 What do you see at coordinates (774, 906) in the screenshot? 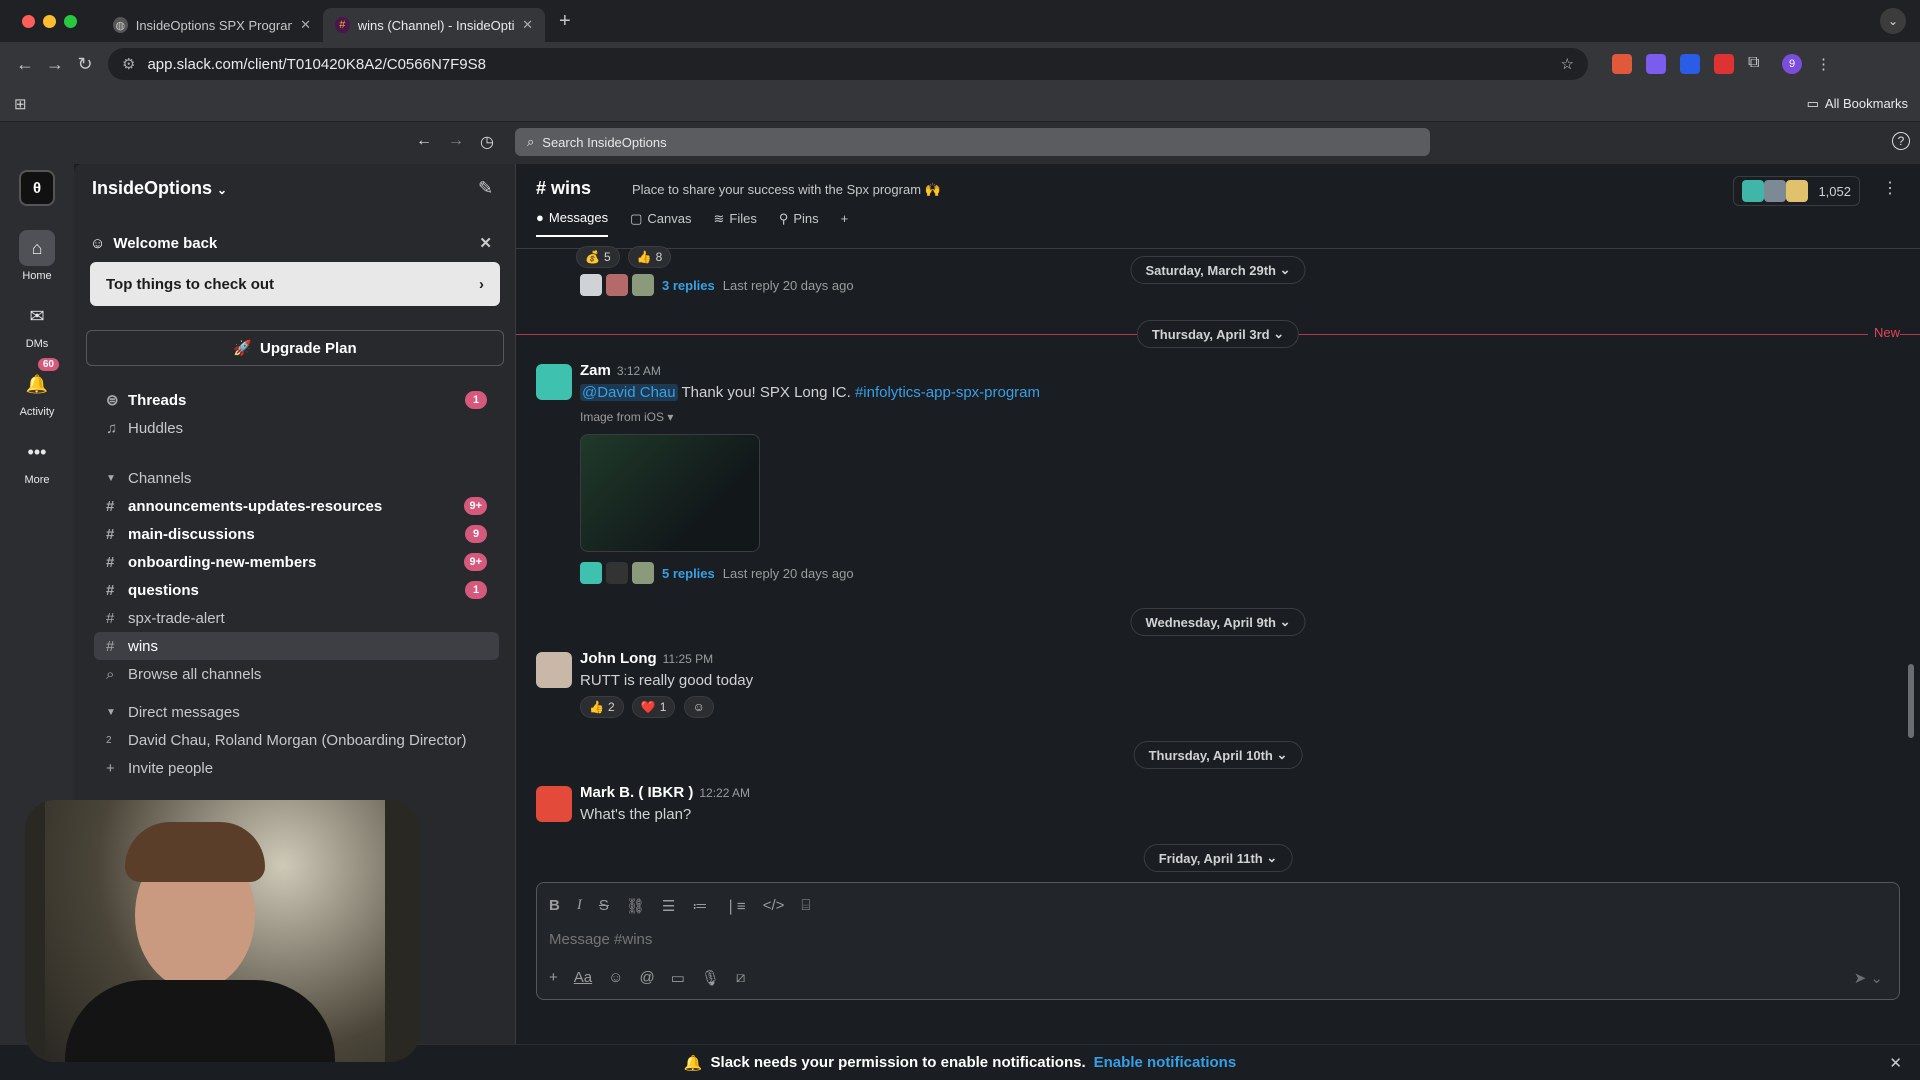
I see `code-icon: </>` at bounding box center [774, 906].